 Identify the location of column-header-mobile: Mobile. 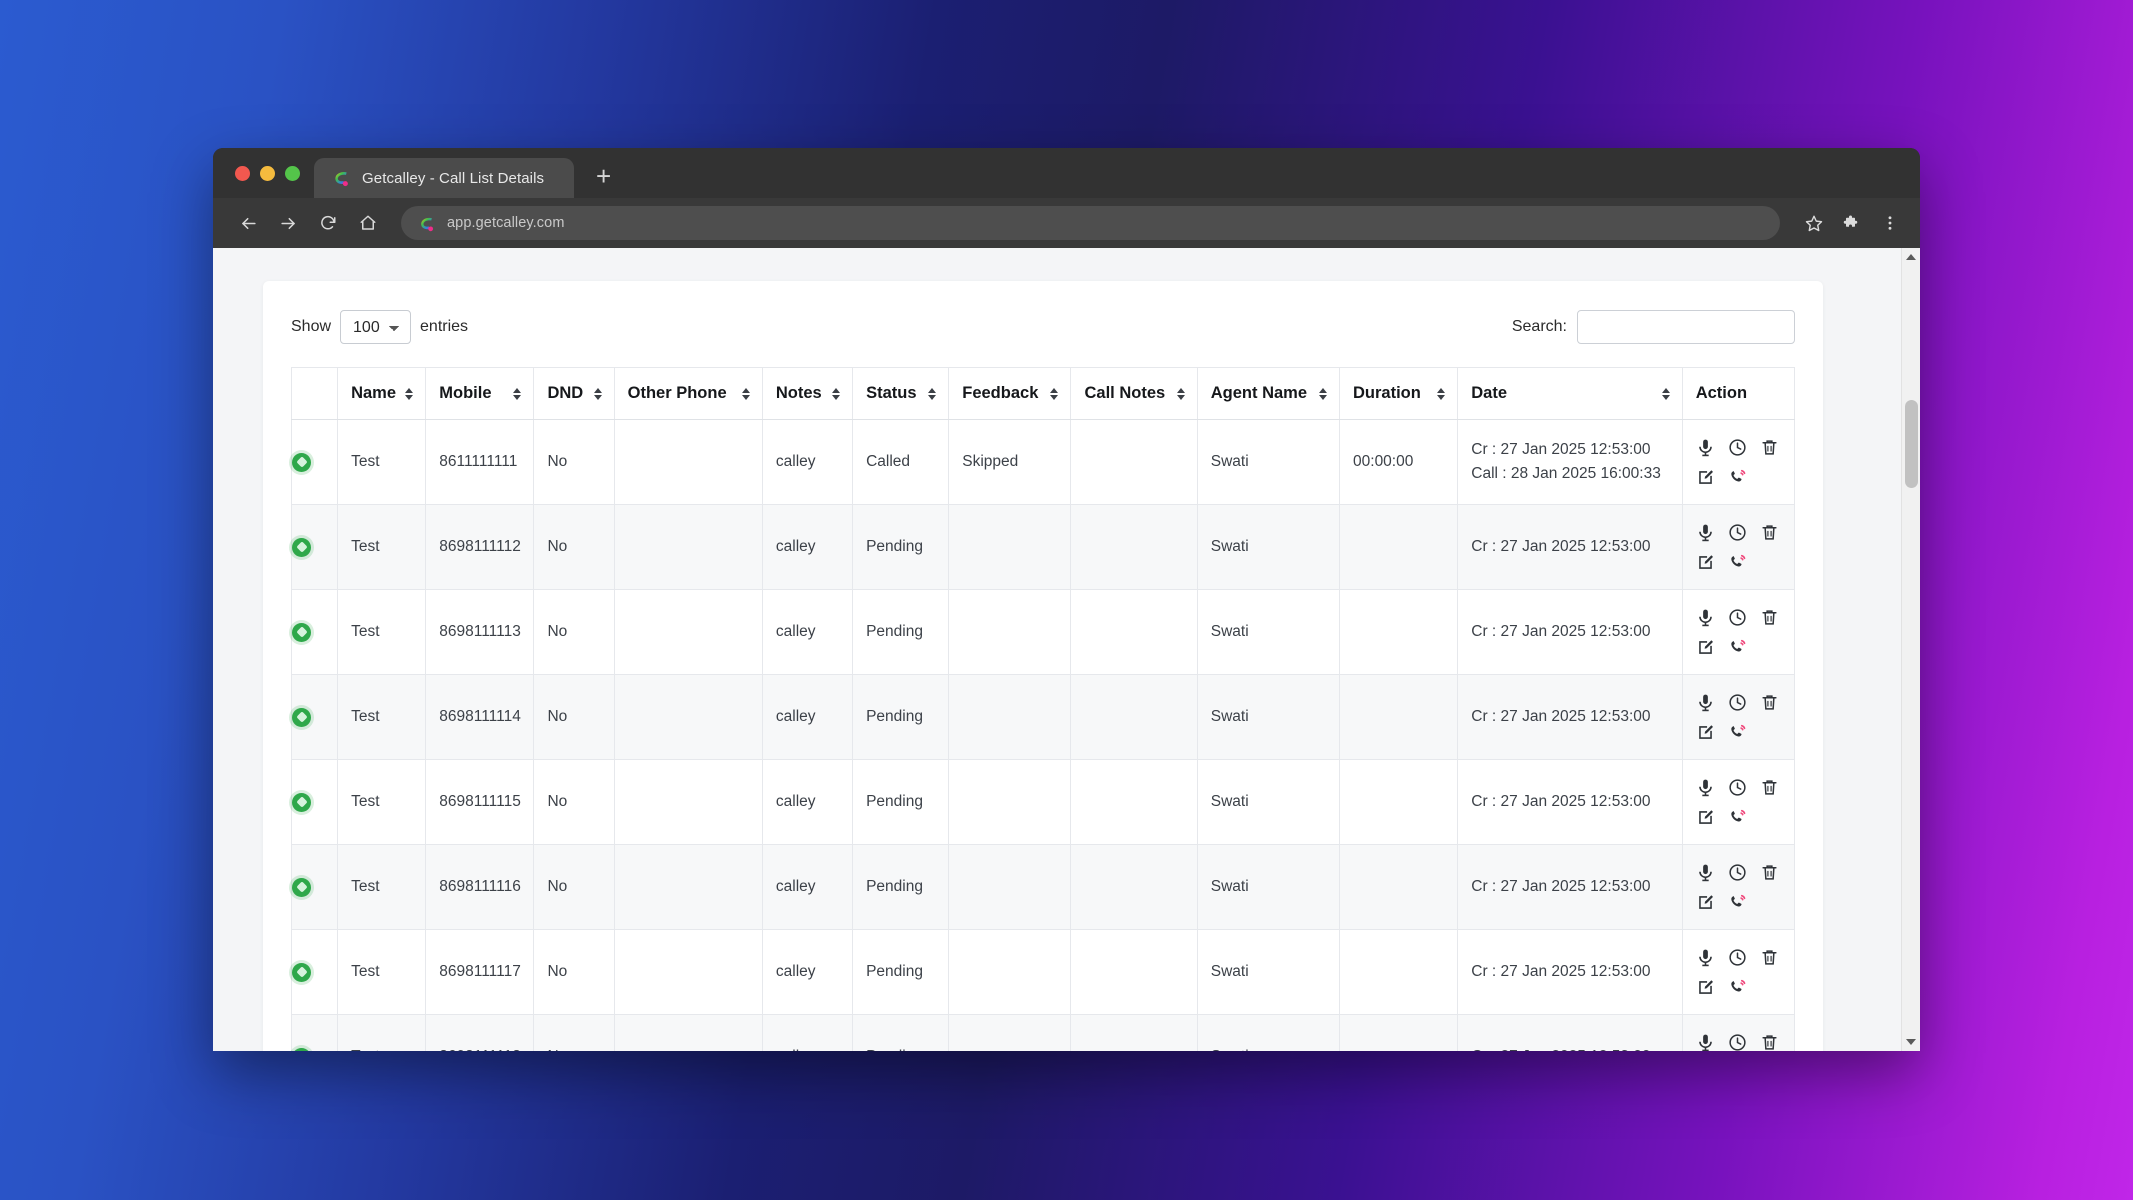
(480, 393).